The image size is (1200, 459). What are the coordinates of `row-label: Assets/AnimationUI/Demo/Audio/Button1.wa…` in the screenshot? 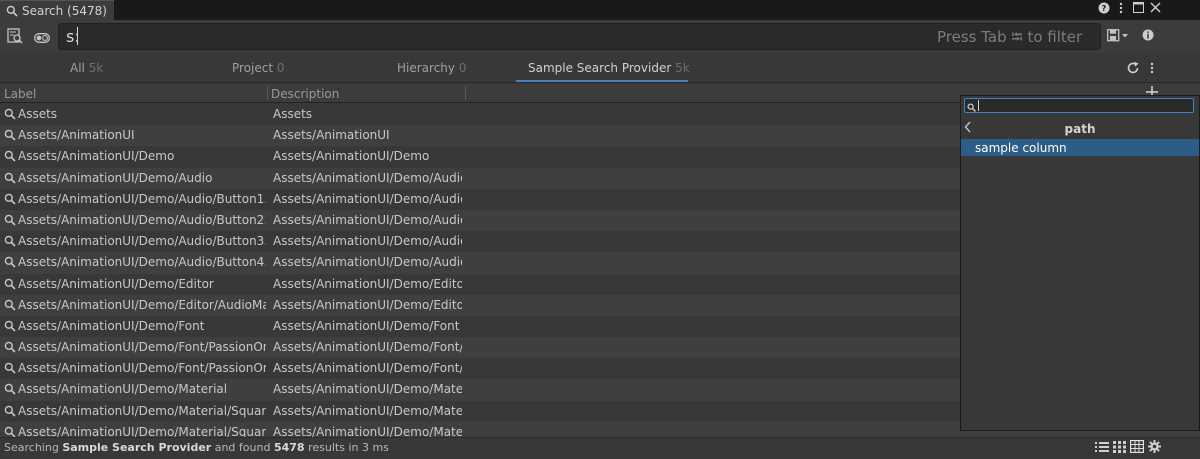 It's located at (142, 198).